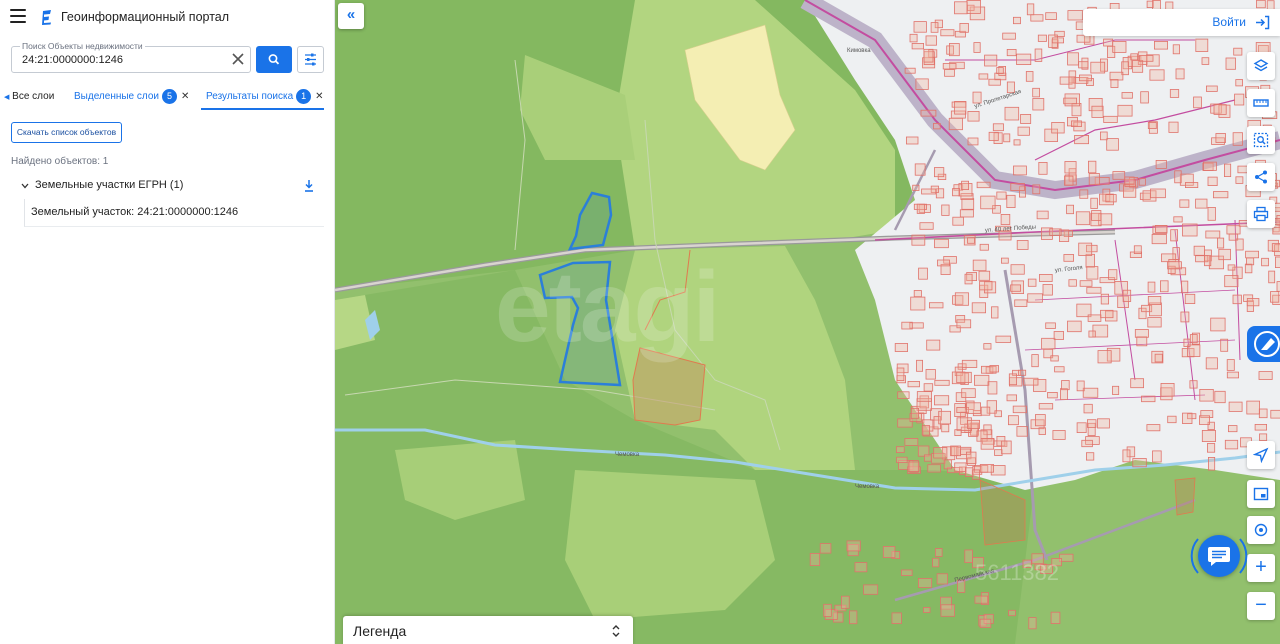 The width and height of the screenshot is (1280, 644). I want to click on menu-icon, so click(18, 16).